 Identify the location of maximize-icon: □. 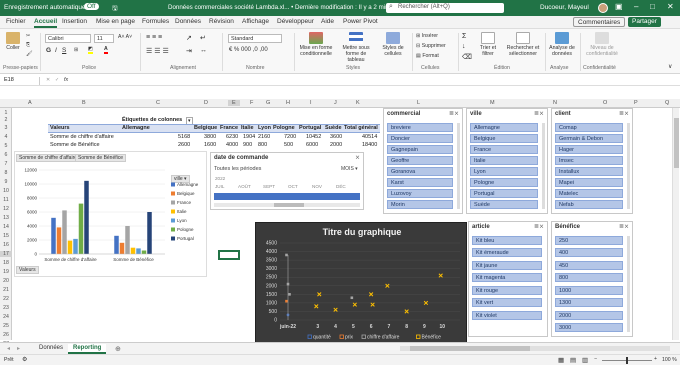
(652, 6).